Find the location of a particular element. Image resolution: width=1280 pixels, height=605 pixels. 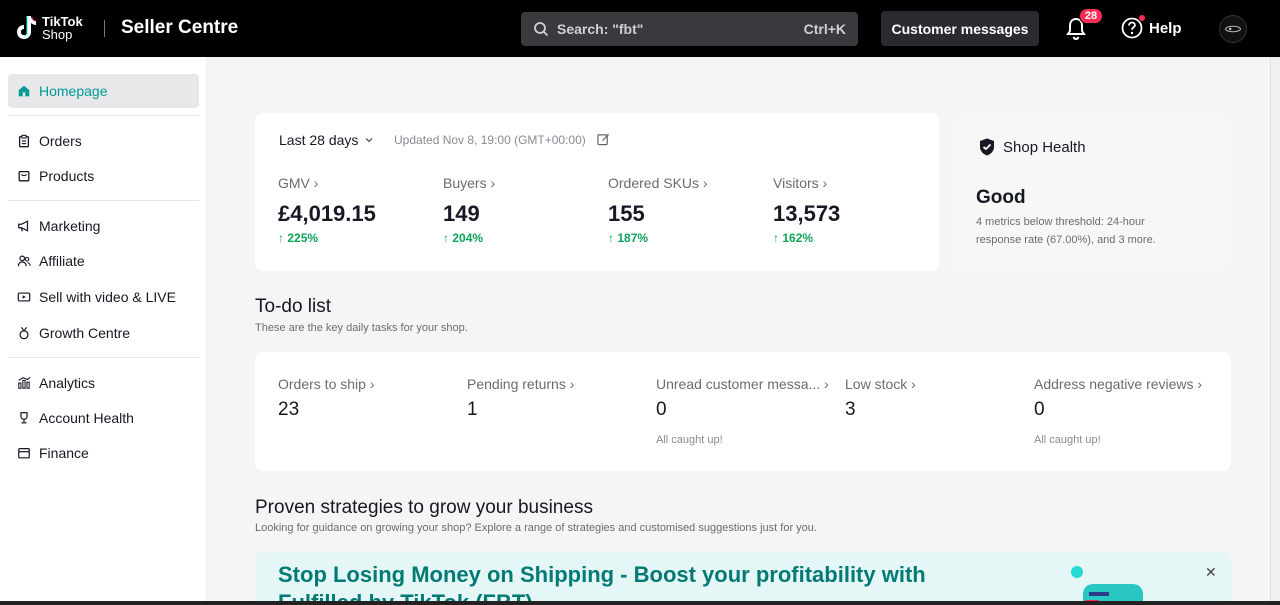

shop-health-title: Shop Health is located at coordinates (1044, 147).